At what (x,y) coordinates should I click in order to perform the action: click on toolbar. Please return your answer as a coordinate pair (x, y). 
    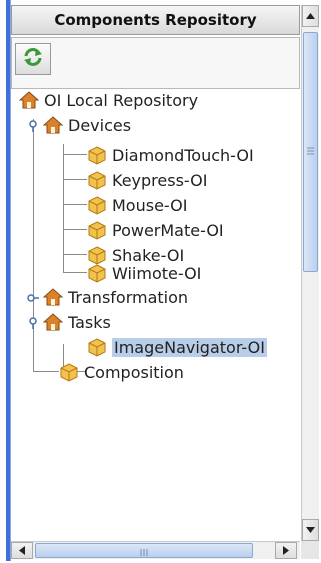
    Looking at the image, I should click on (155, 63).